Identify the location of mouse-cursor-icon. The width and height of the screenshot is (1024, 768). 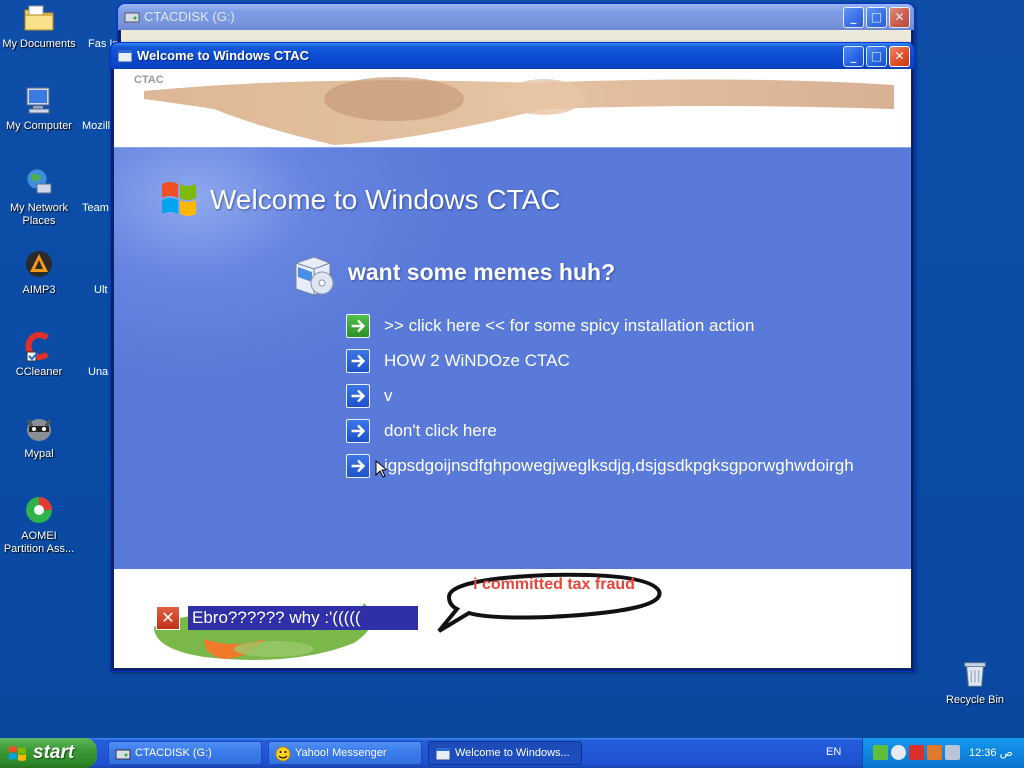
(381, 469).